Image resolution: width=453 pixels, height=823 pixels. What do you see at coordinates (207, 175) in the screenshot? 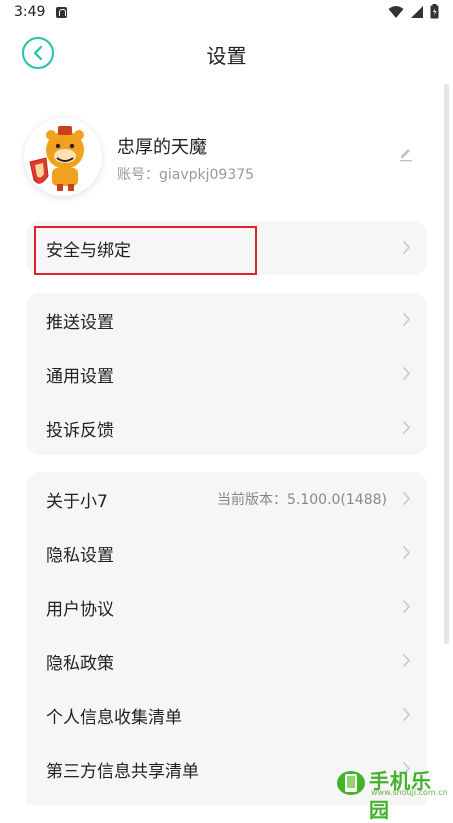
I see `account-id: giavpkj09375` at bounding box center [207, 175].